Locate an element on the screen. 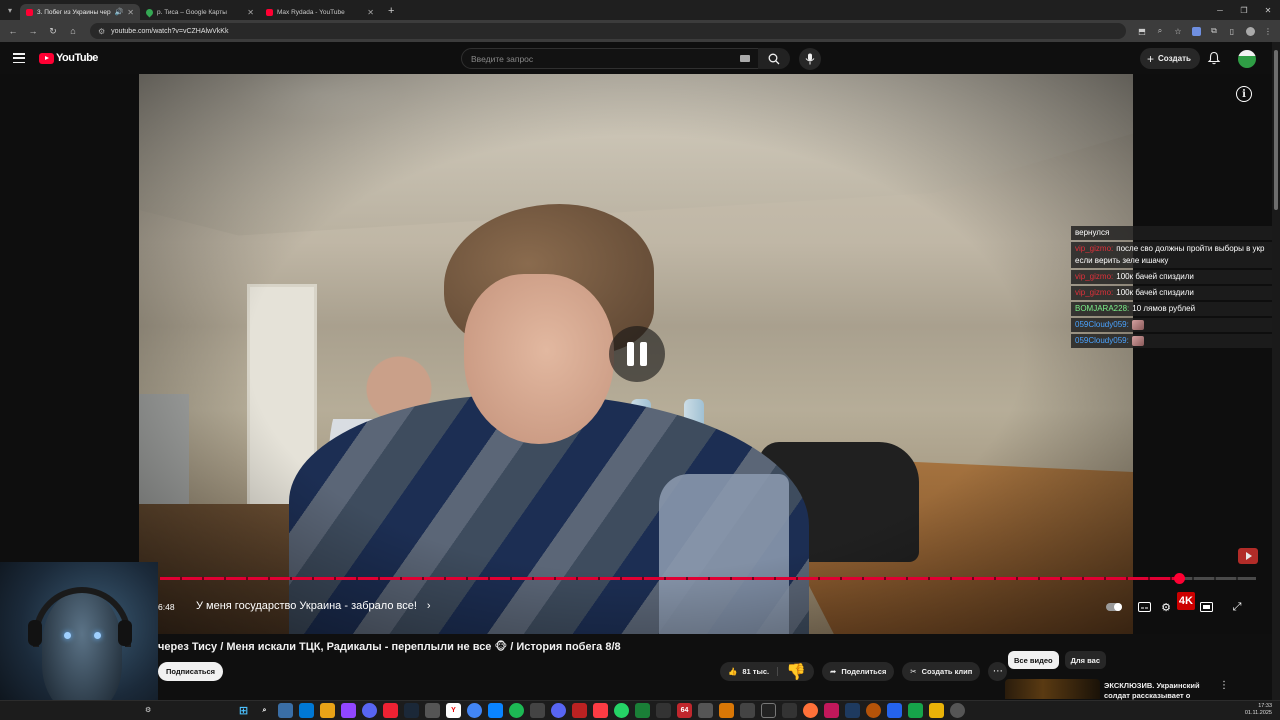  taskbar-search-icon: ⌕ is located at coordinates (264, 710).